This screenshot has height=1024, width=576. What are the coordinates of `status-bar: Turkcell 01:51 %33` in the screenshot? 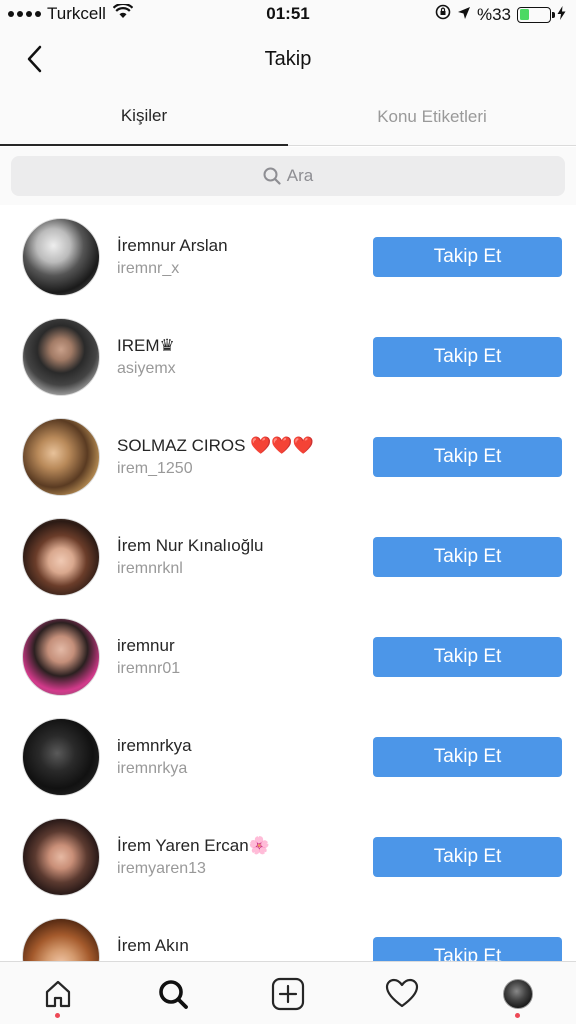 It's located at (288, 15).